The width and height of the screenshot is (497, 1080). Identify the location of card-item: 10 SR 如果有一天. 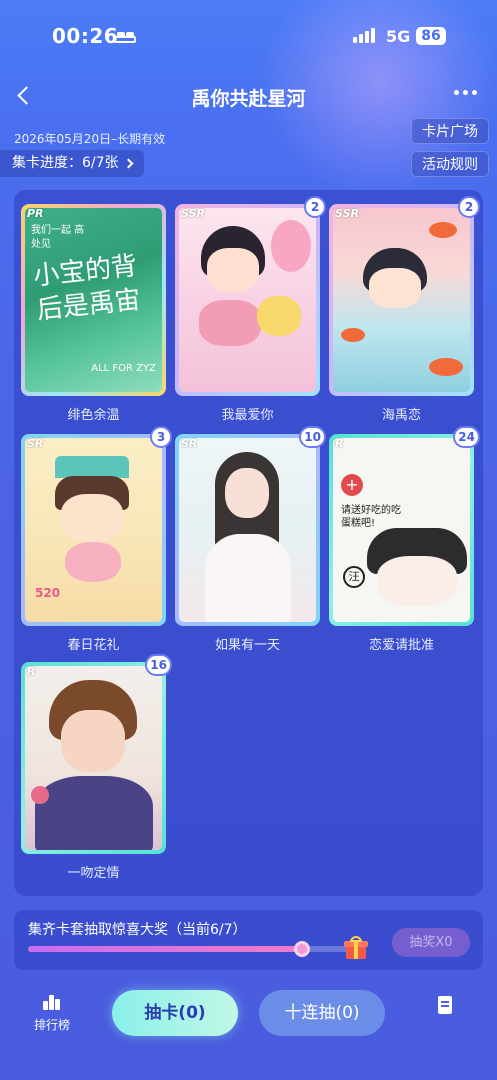
(250, 539).